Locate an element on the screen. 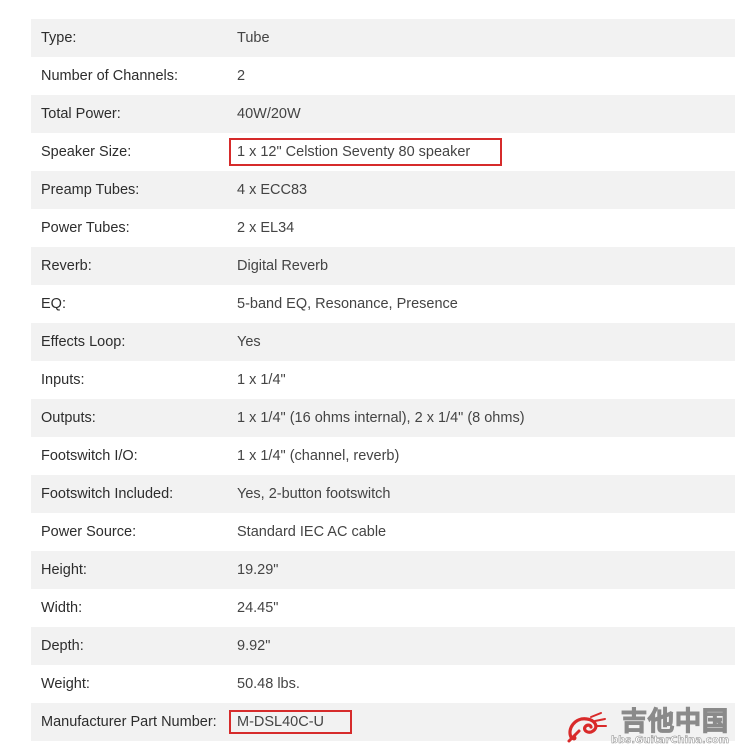  spec-row-eq: EQ: 5-band EQ, Resonance, Presence is located at coordinates (383, 304).